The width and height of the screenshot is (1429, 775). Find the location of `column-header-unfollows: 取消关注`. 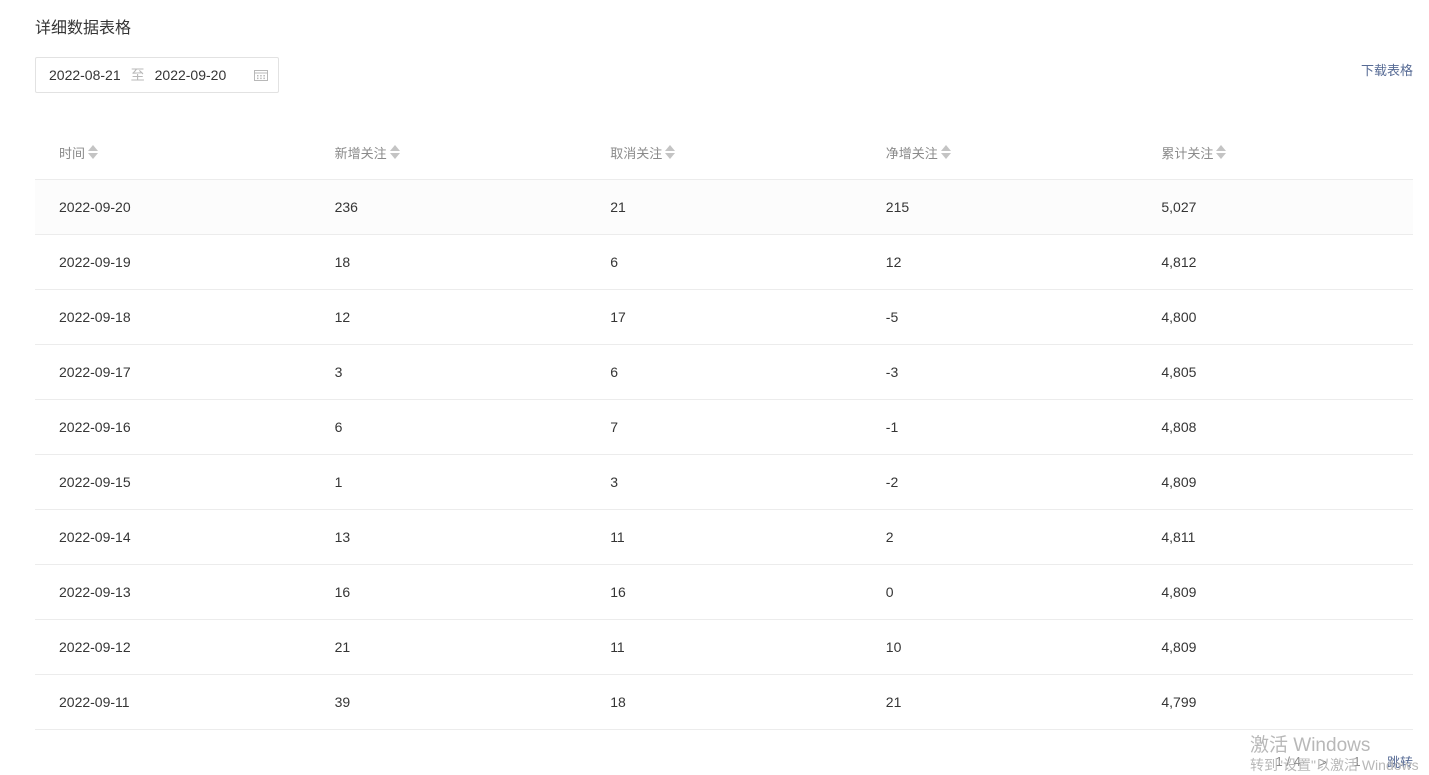

column-header-unfollows: 取消关注 is located at coordinates (724, 152).